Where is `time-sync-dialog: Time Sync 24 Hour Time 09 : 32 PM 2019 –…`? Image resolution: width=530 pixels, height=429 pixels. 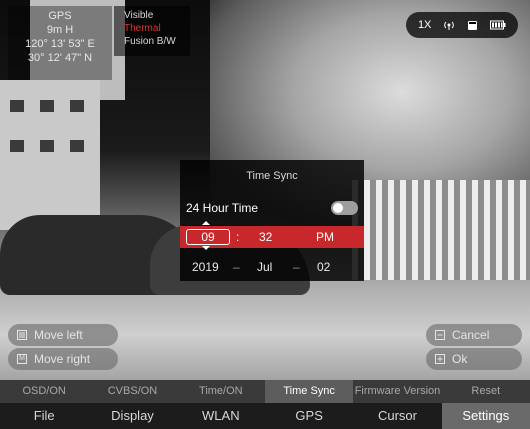
time-sync-dialog: Time Sync 24 Hour Time 09 : 32 PM 2019 –… is located at coordinates (272, 220).